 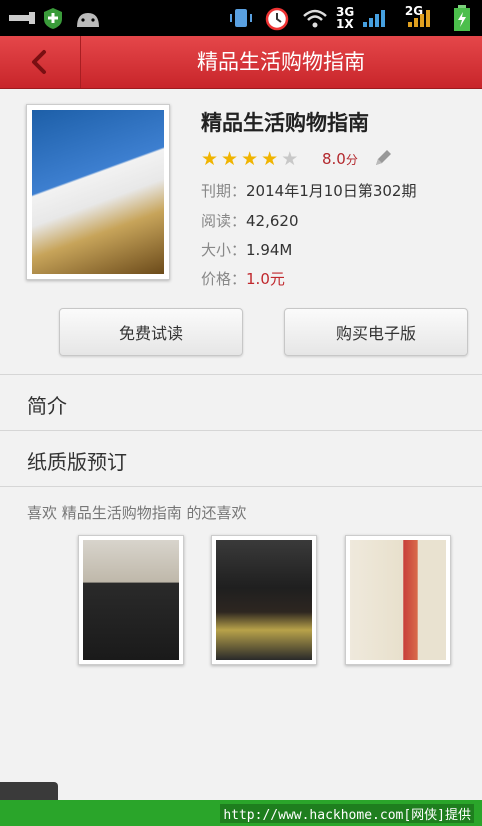 What do you see at coordinates (53, 18) in the screenshot?
I see `shield-update-icon` at bounding box center [53, 18].